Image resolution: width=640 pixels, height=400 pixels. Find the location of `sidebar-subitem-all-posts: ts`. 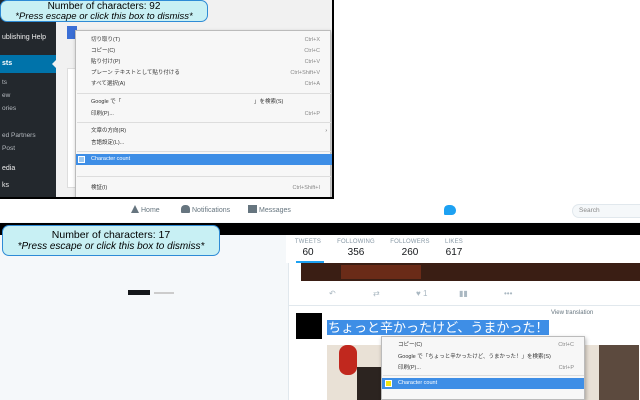

sidebar-subitem-all-posts: ts is located at coordinates (28, 83).